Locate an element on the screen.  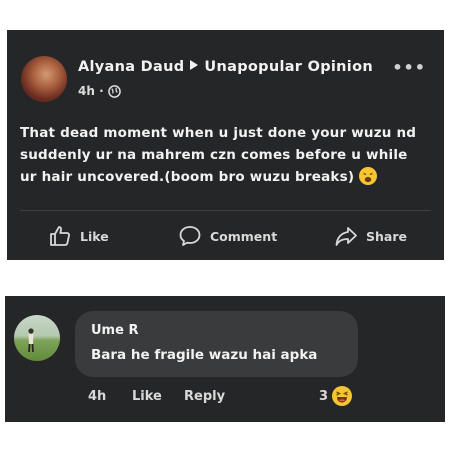
post-header: Alyana Daud Unapopular Opinion is located at coordinates (225, 67).